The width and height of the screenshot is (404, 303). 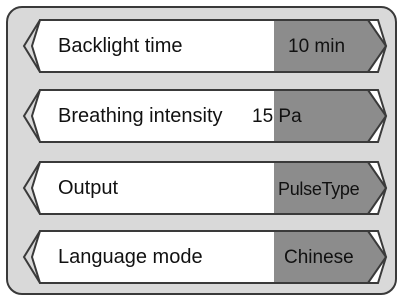 What do you see at coordinates (120, 46) in the screenshot?
I see `setting-label: Backlight time` at bounding box center [120, 46].